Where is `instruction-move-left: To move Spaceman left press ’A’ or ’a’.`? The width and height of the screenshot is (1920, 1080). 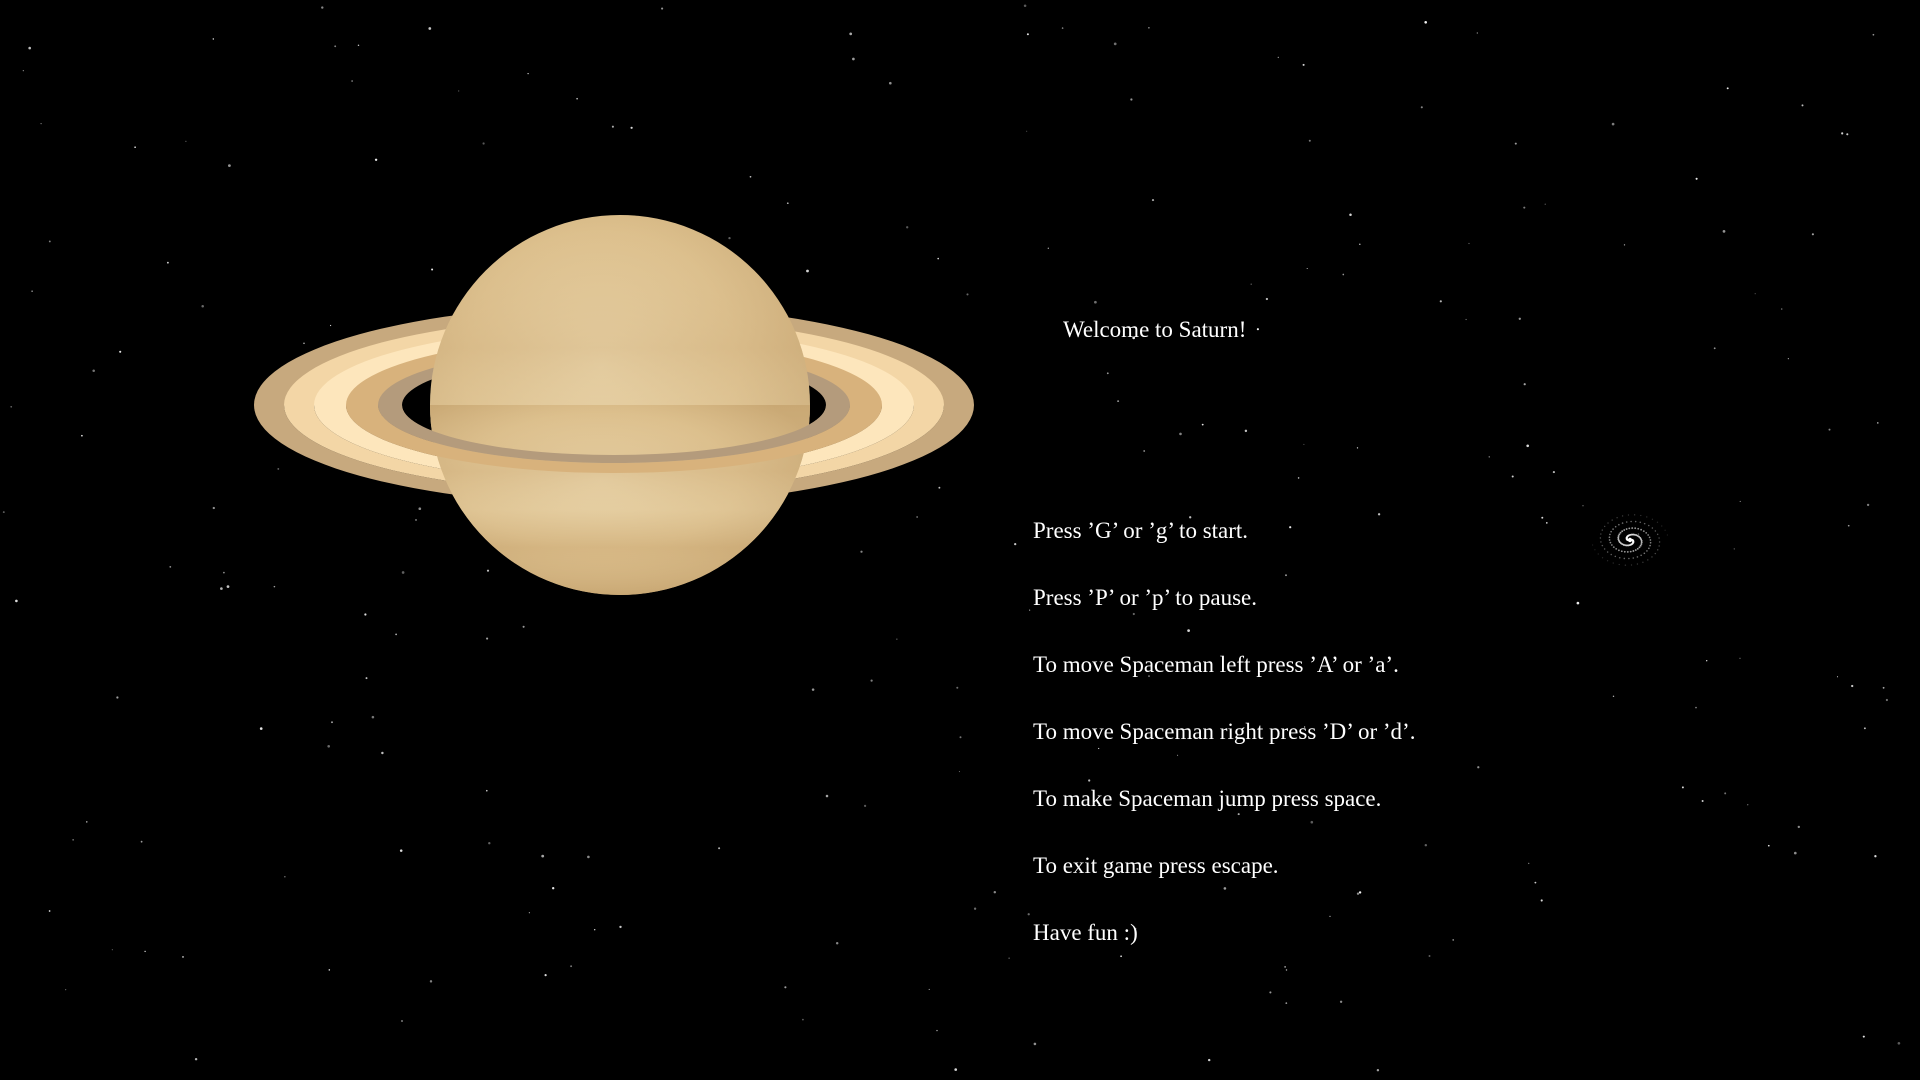 instruction-move-left: To move Spaceman left press ’A’ or ’a’. is located at coordinates (1216, 664).